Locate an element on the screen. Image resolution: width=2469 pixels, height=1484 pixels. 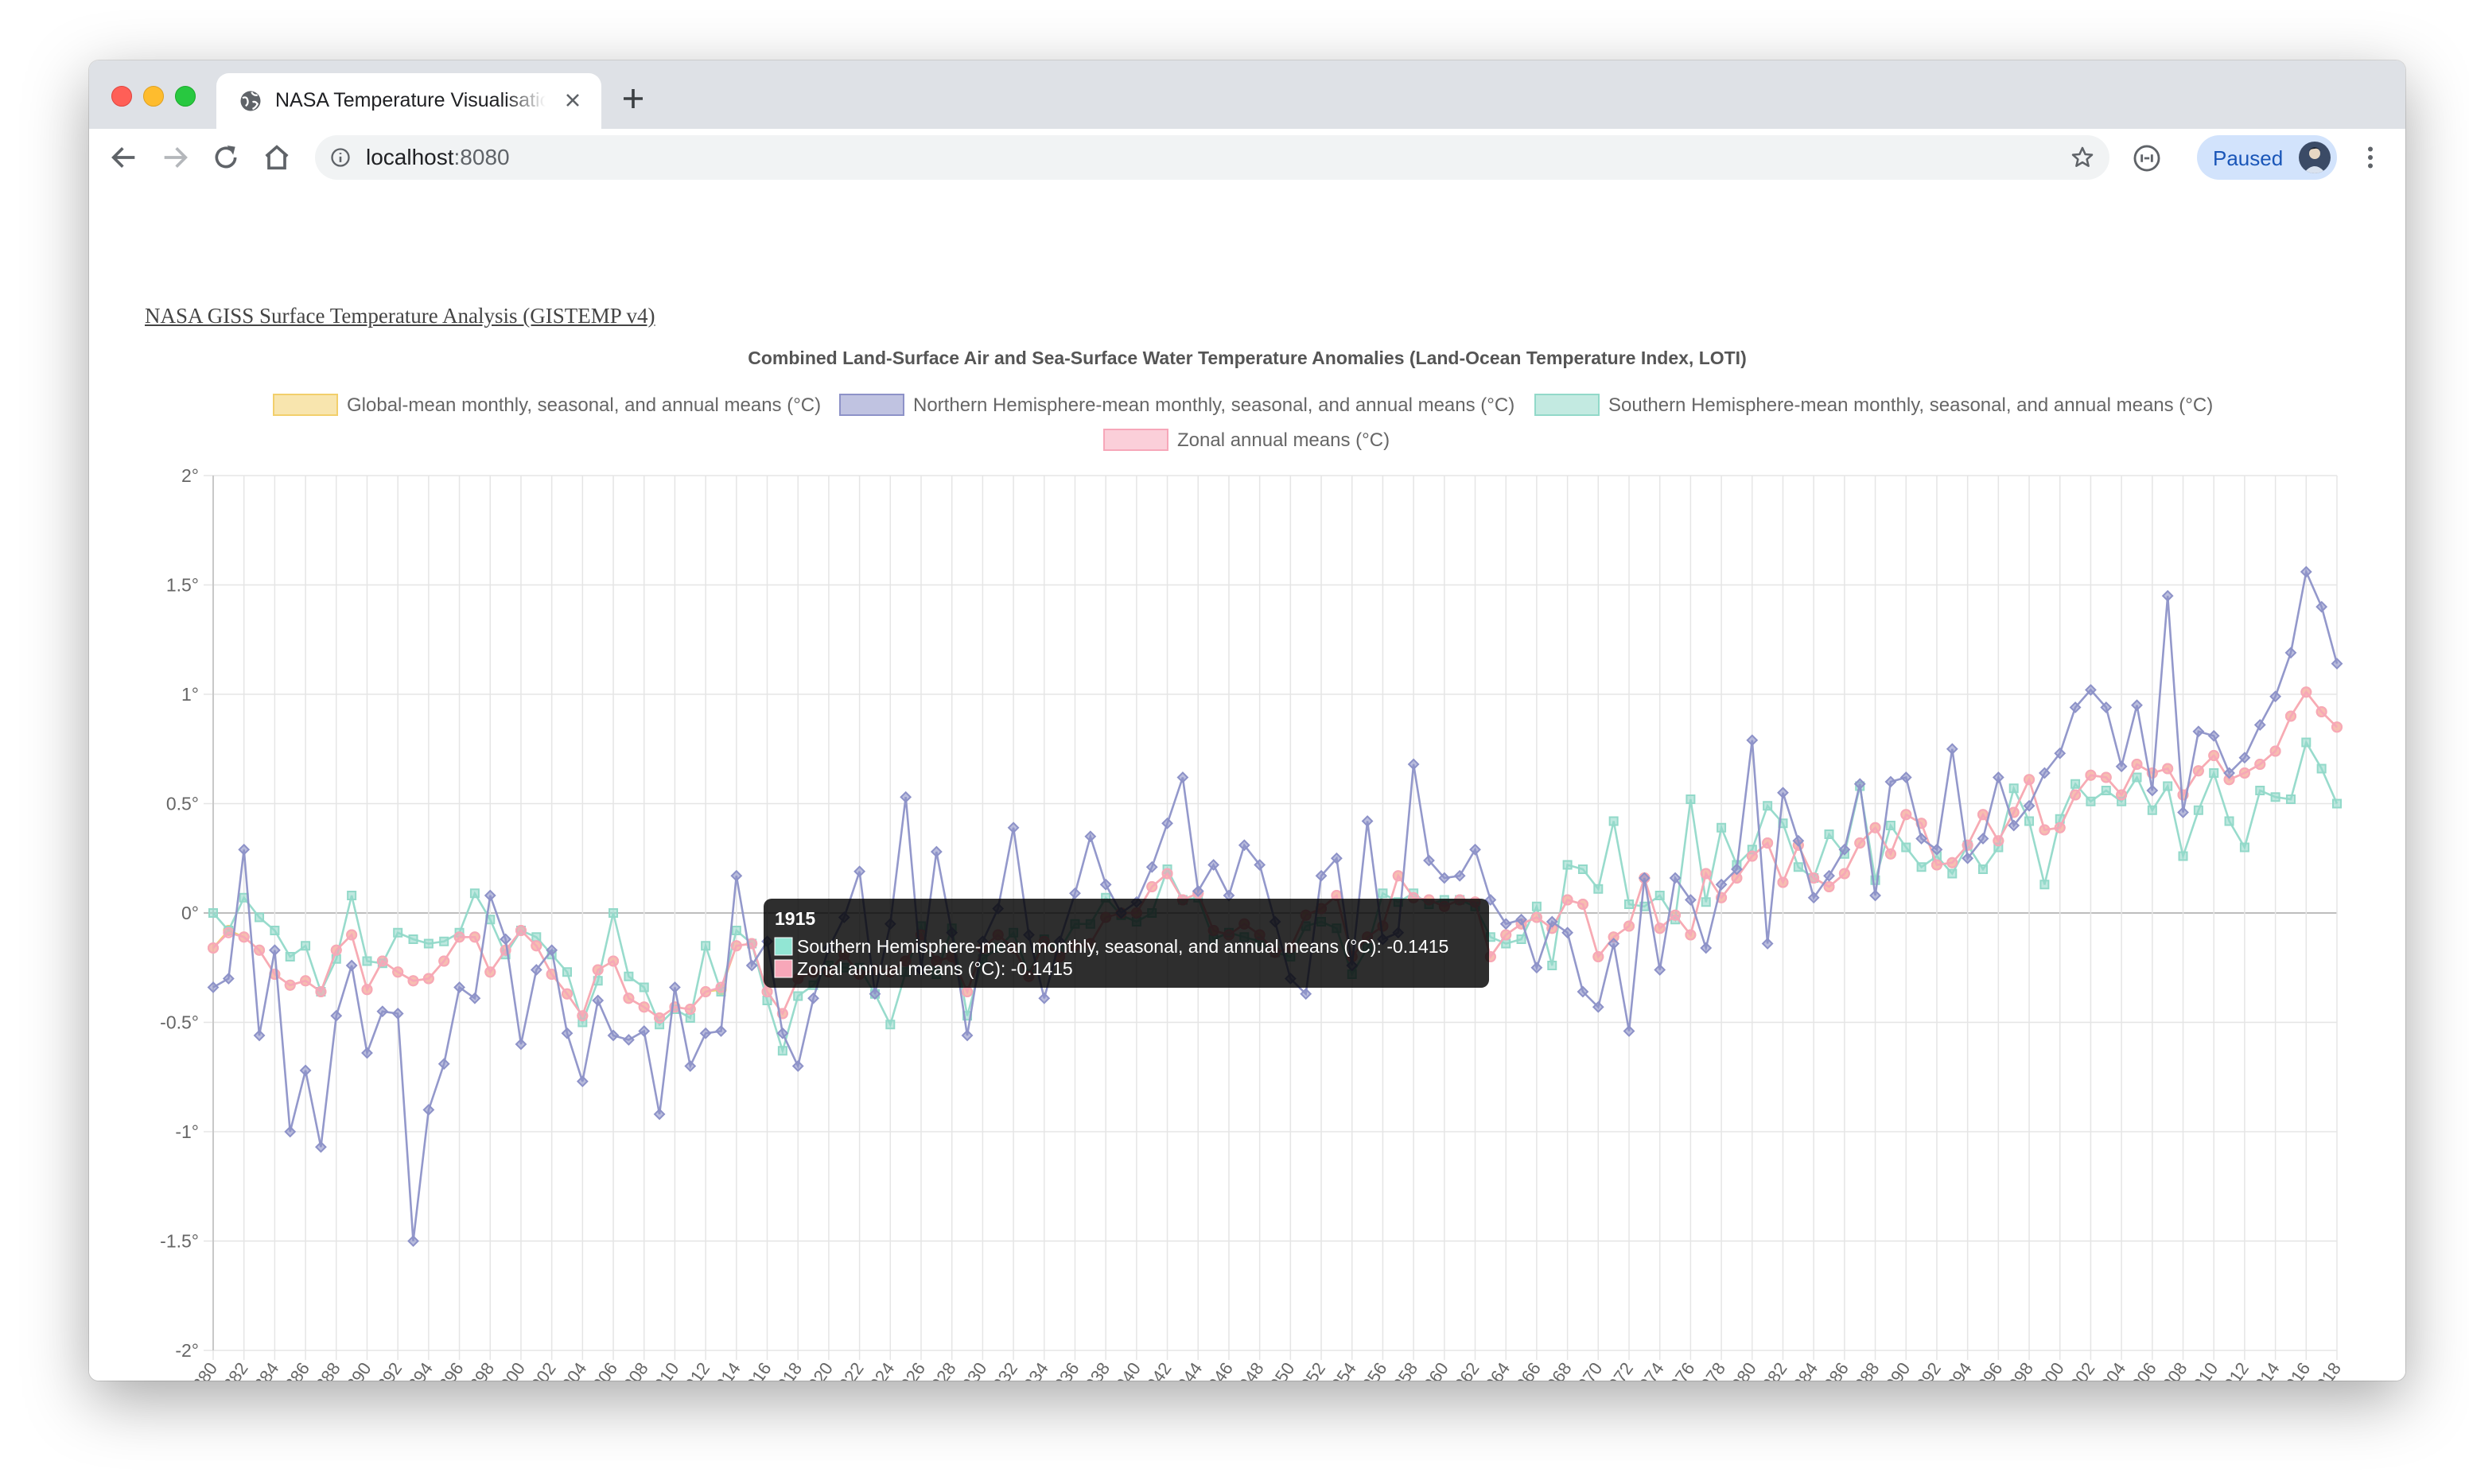
tab-title: NASA Temperature Visualisation is located at coordinates (410, 100).